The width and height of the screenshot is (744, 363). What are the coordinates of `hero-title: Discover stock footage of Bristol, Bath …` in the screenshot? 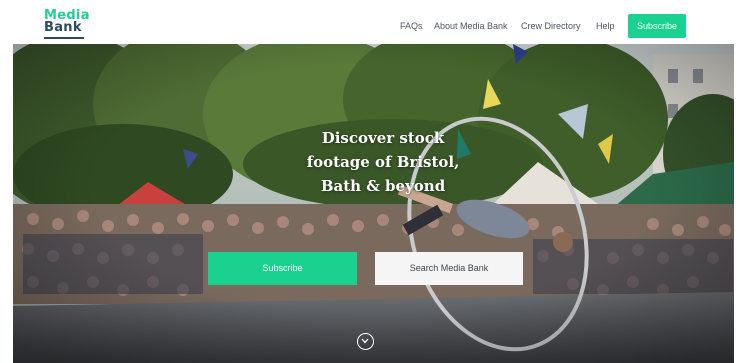 It's located at (383, 162).